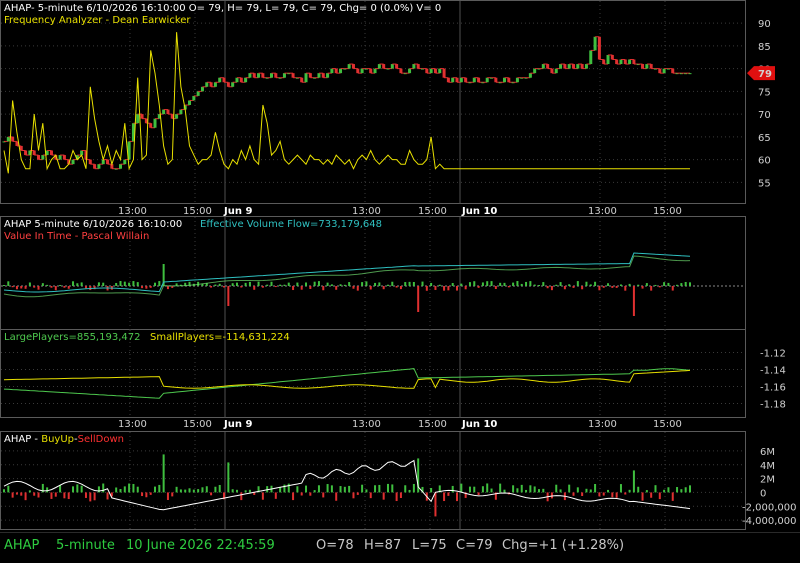 The width and height of the screenshot is (800, 563). Describe the element at coordinates (764, 24) in the screenshot. I see `price-axis-tick: 90` at that location.